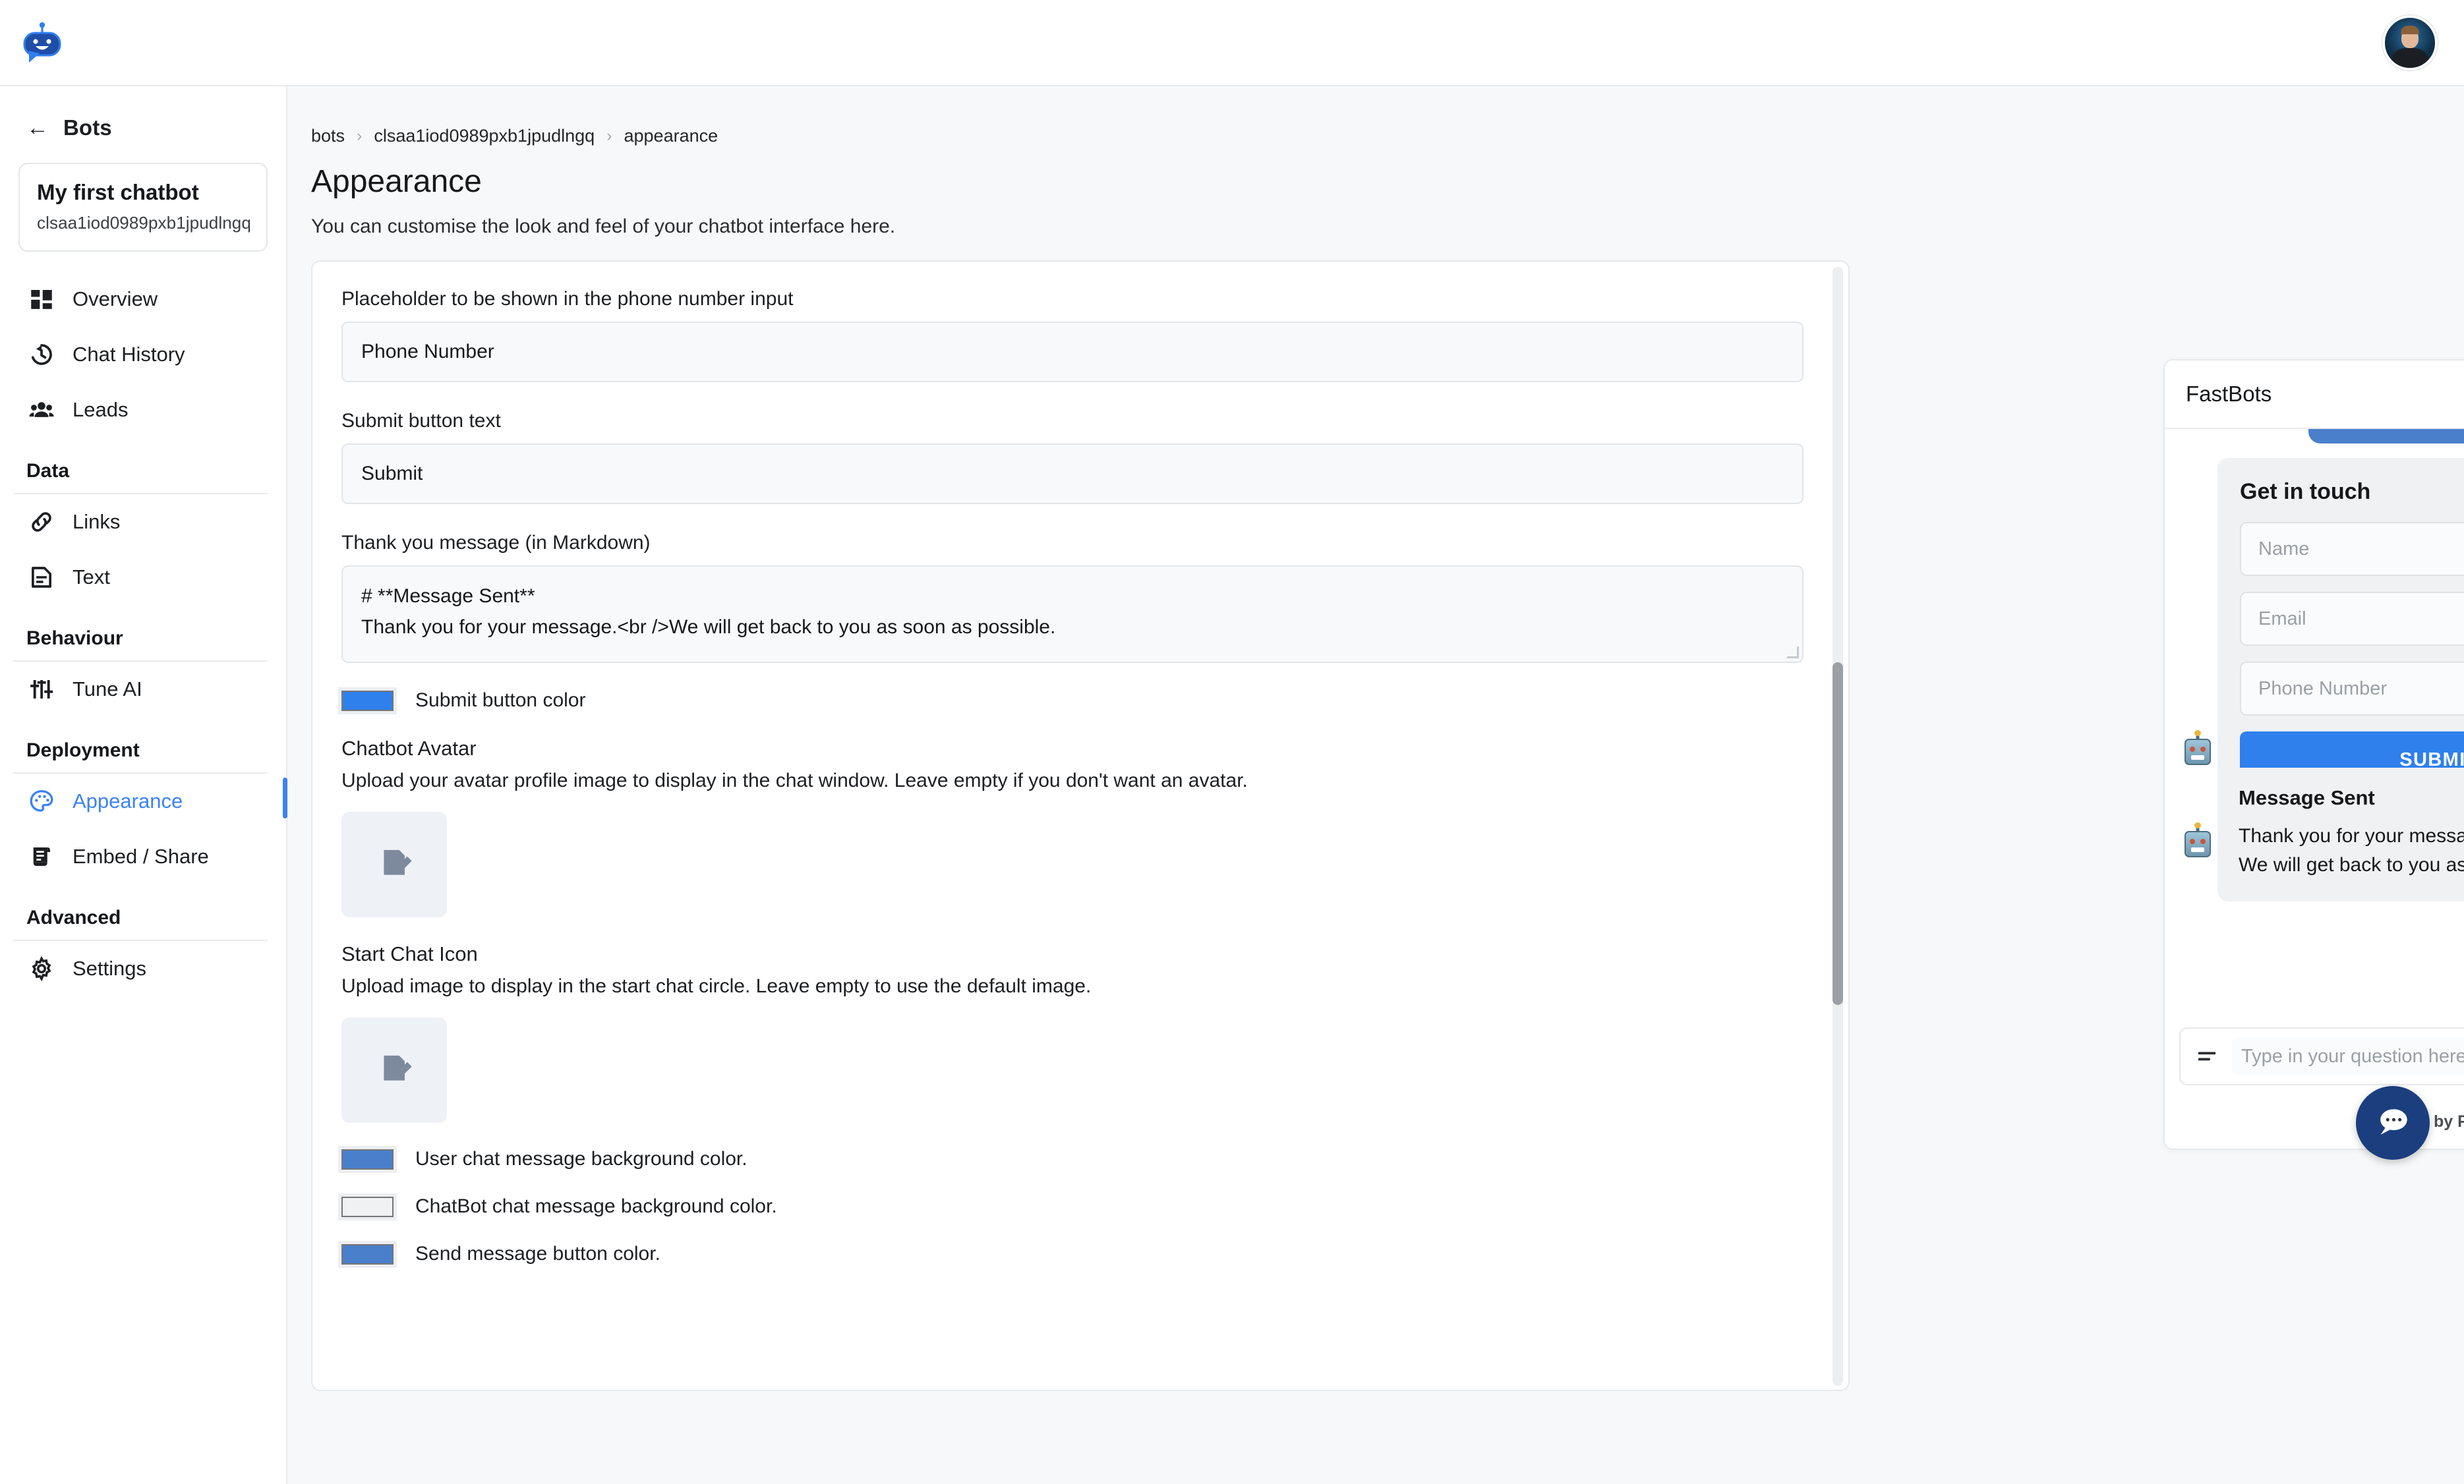 Image resolution: width=2464 pixels, height=1484 pixels. What do you see at coordinates (2305, 491) in the screenshot?
I see `lead-form-heading: Get in touch` at bounding box center [2305, 491].